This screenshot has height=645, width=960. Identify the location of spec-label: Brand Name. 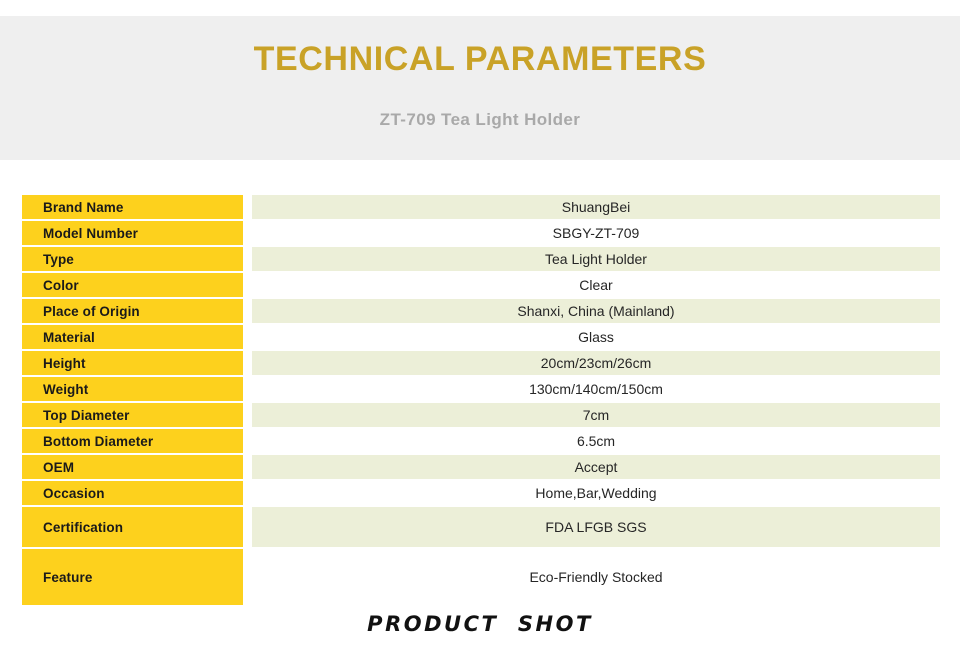
(132, 207).